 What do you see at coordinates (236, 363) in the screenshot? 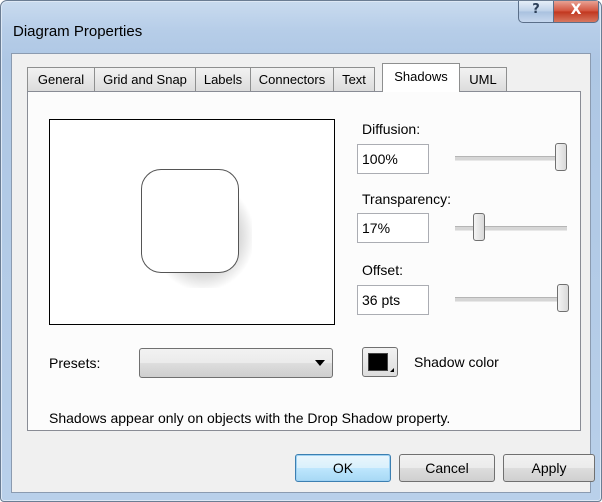
I see `presets-dropdown` at bounding box center [236, 363].